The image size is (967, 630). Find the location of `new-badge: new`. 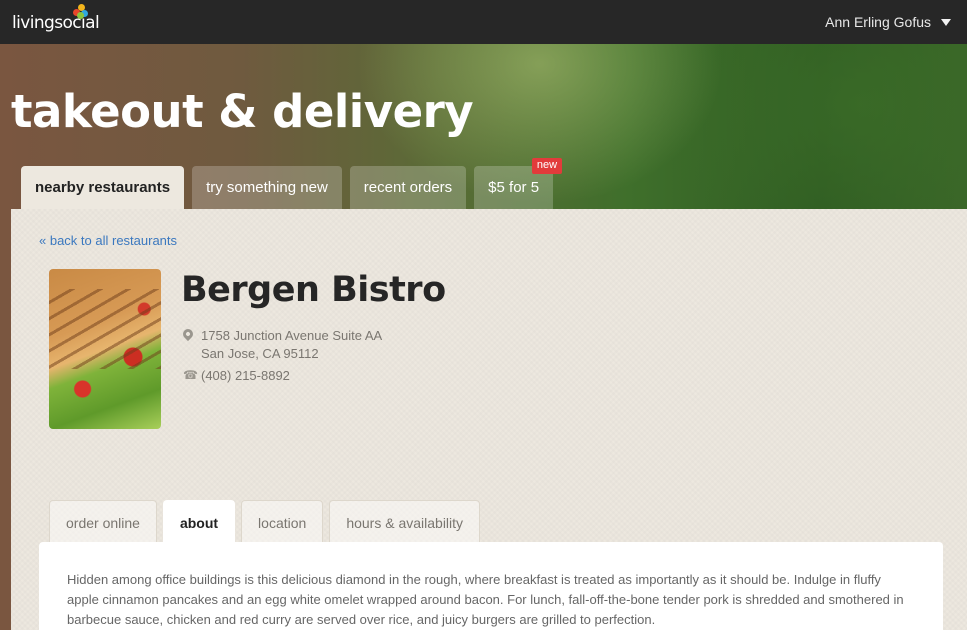

new-badge: new is located at coordinates (547, 166).